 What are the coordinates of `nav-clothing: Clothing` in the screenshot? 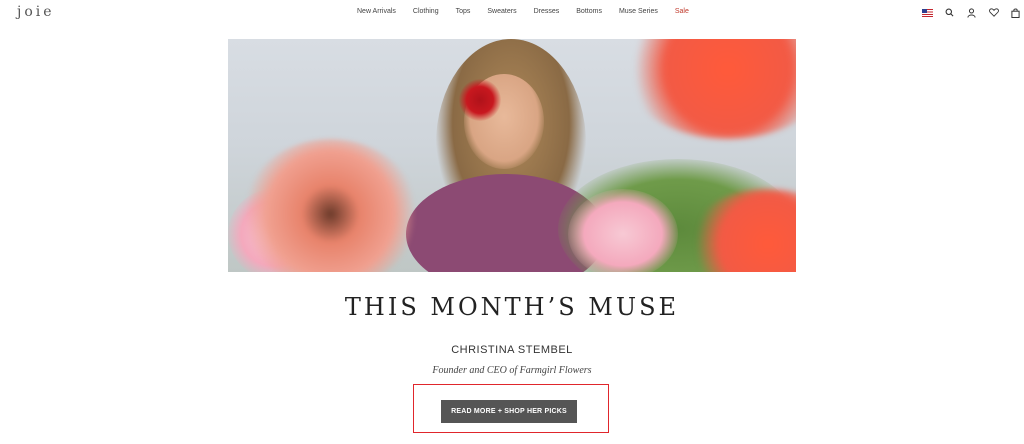 It's located at (426, 11).